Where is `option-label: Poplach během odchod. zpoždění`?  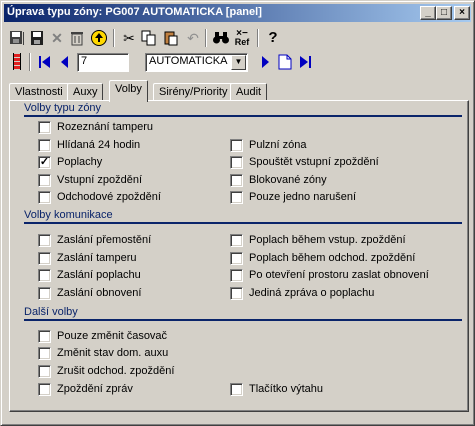
option-label: Poplach během odchod. zpoždění is located at coordinates (332, 258).